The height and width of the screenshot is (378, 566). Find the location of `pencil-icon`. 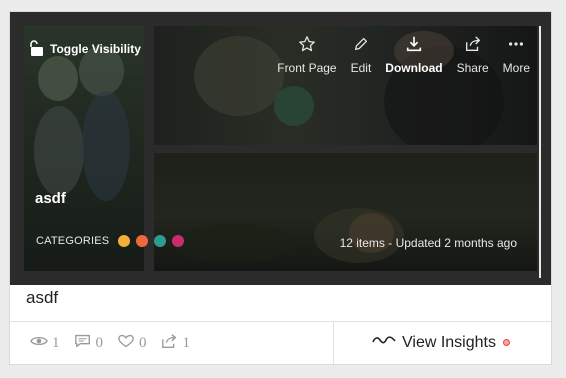

pencil-icon is located at coordinates (361, 48).